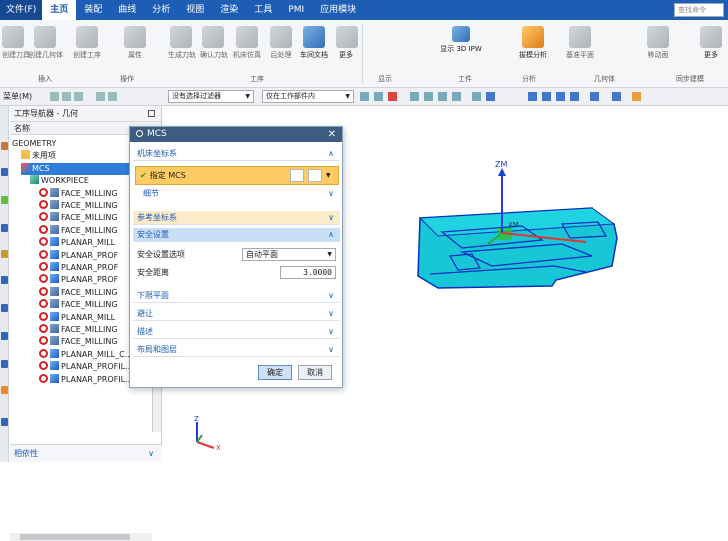 The image size is (728, 541). I want to click on menu-applications: 应用模块, so click(338, 10).